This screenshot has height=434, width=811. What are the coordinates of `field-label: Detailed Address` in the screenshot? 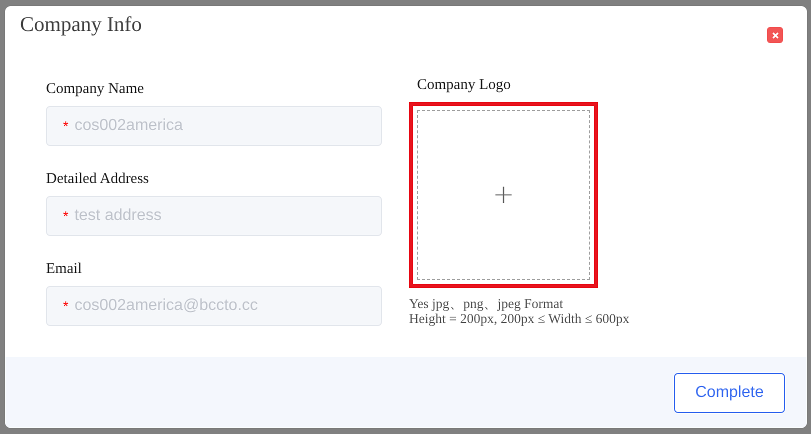 It's located at (98, 179).